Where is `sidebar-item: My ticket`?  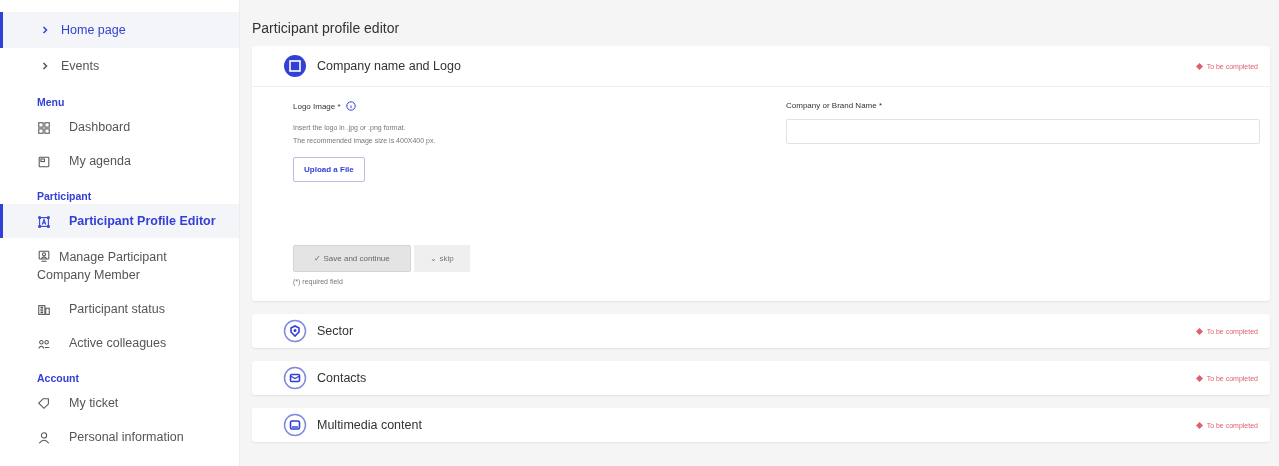
sidebar-item: My ticket is located at coordinates (119, 403).